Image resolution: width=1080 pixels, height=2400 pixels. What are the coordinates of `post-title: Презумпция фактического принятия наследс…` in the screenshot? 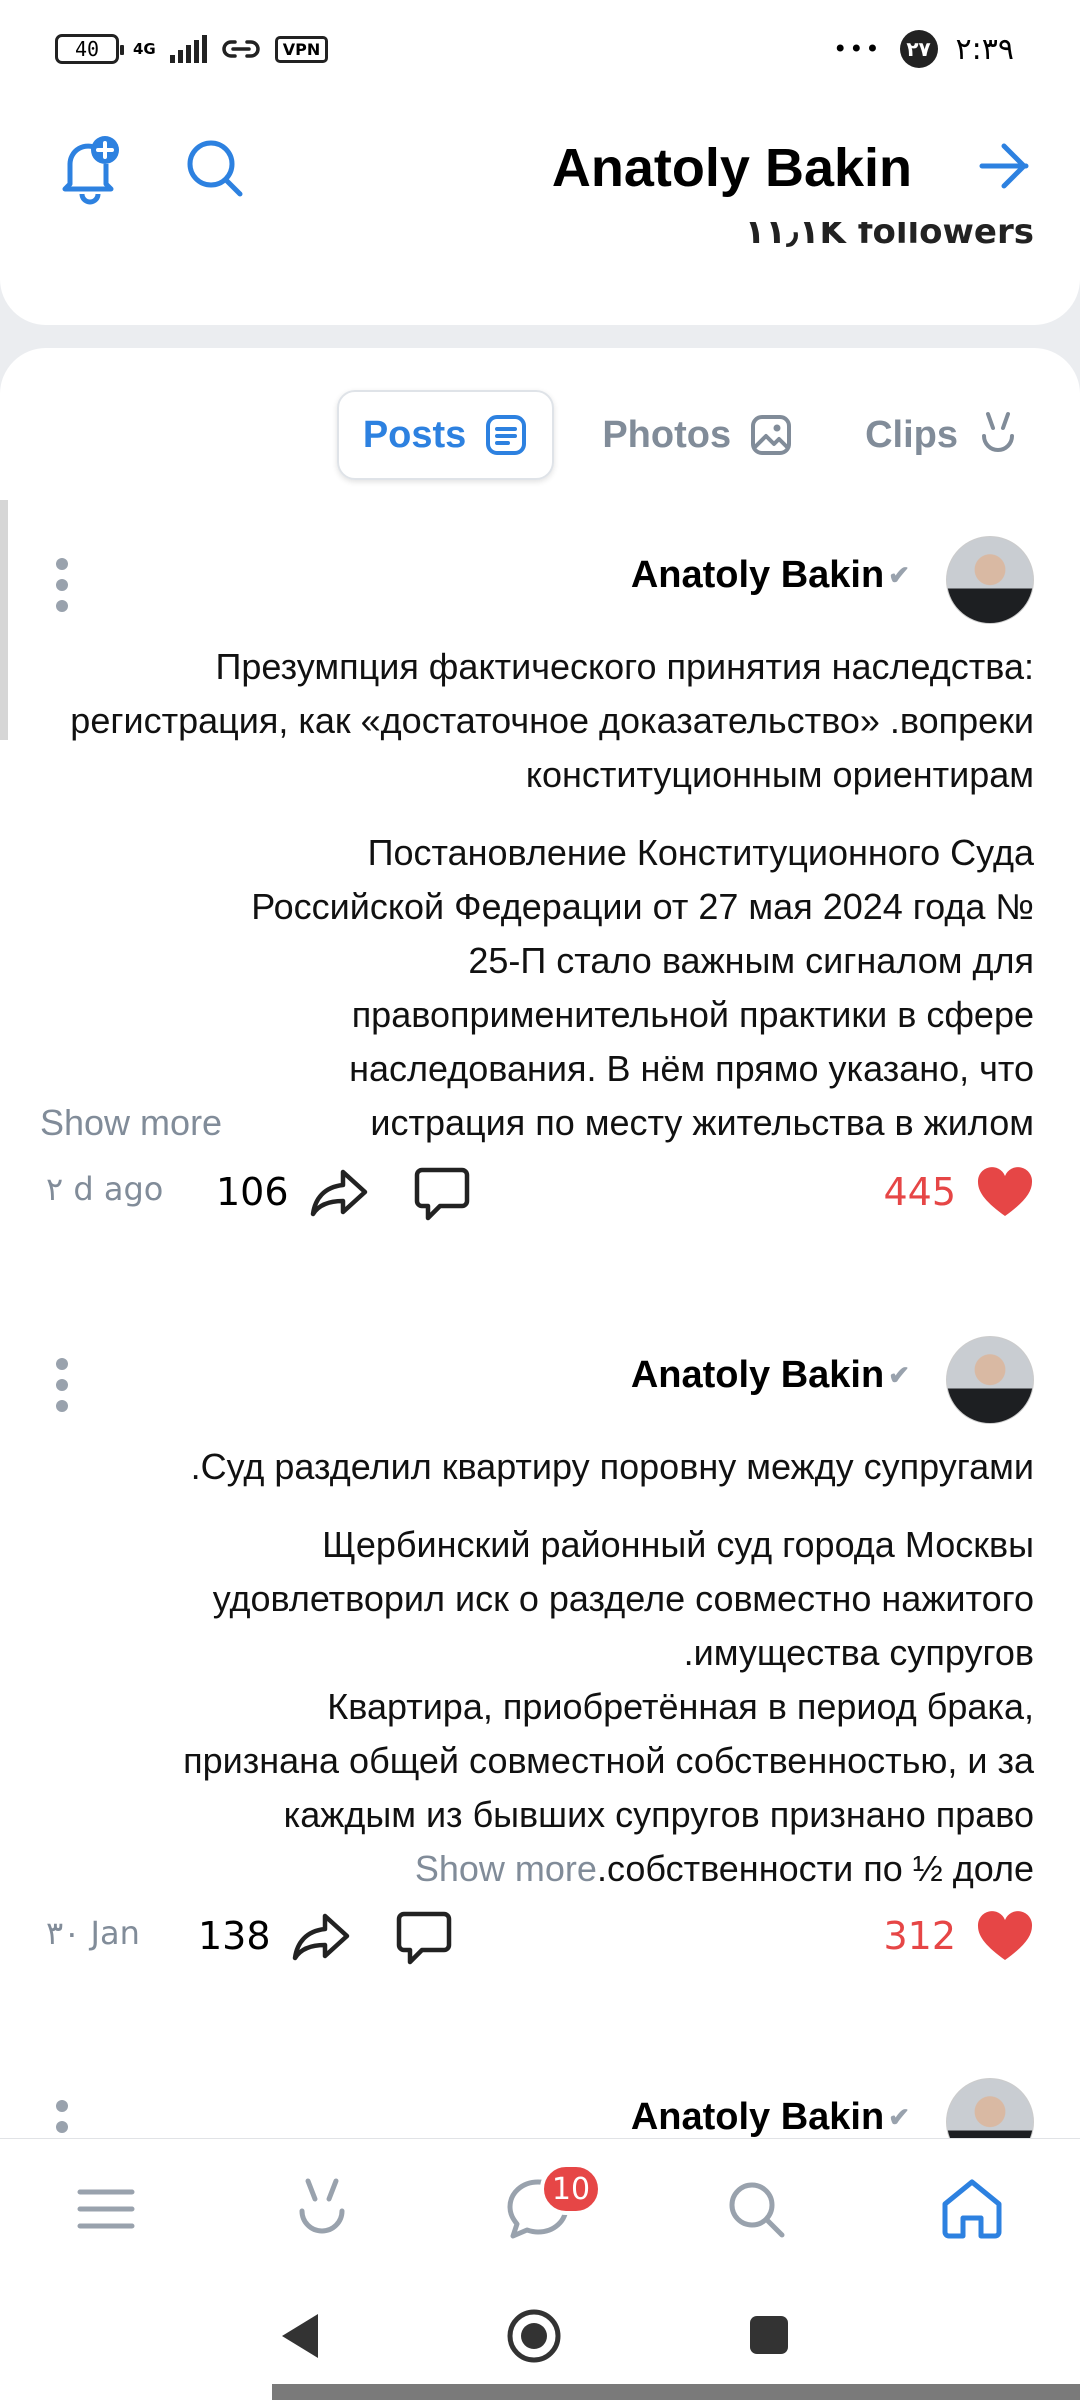 It's located at (552, 720).